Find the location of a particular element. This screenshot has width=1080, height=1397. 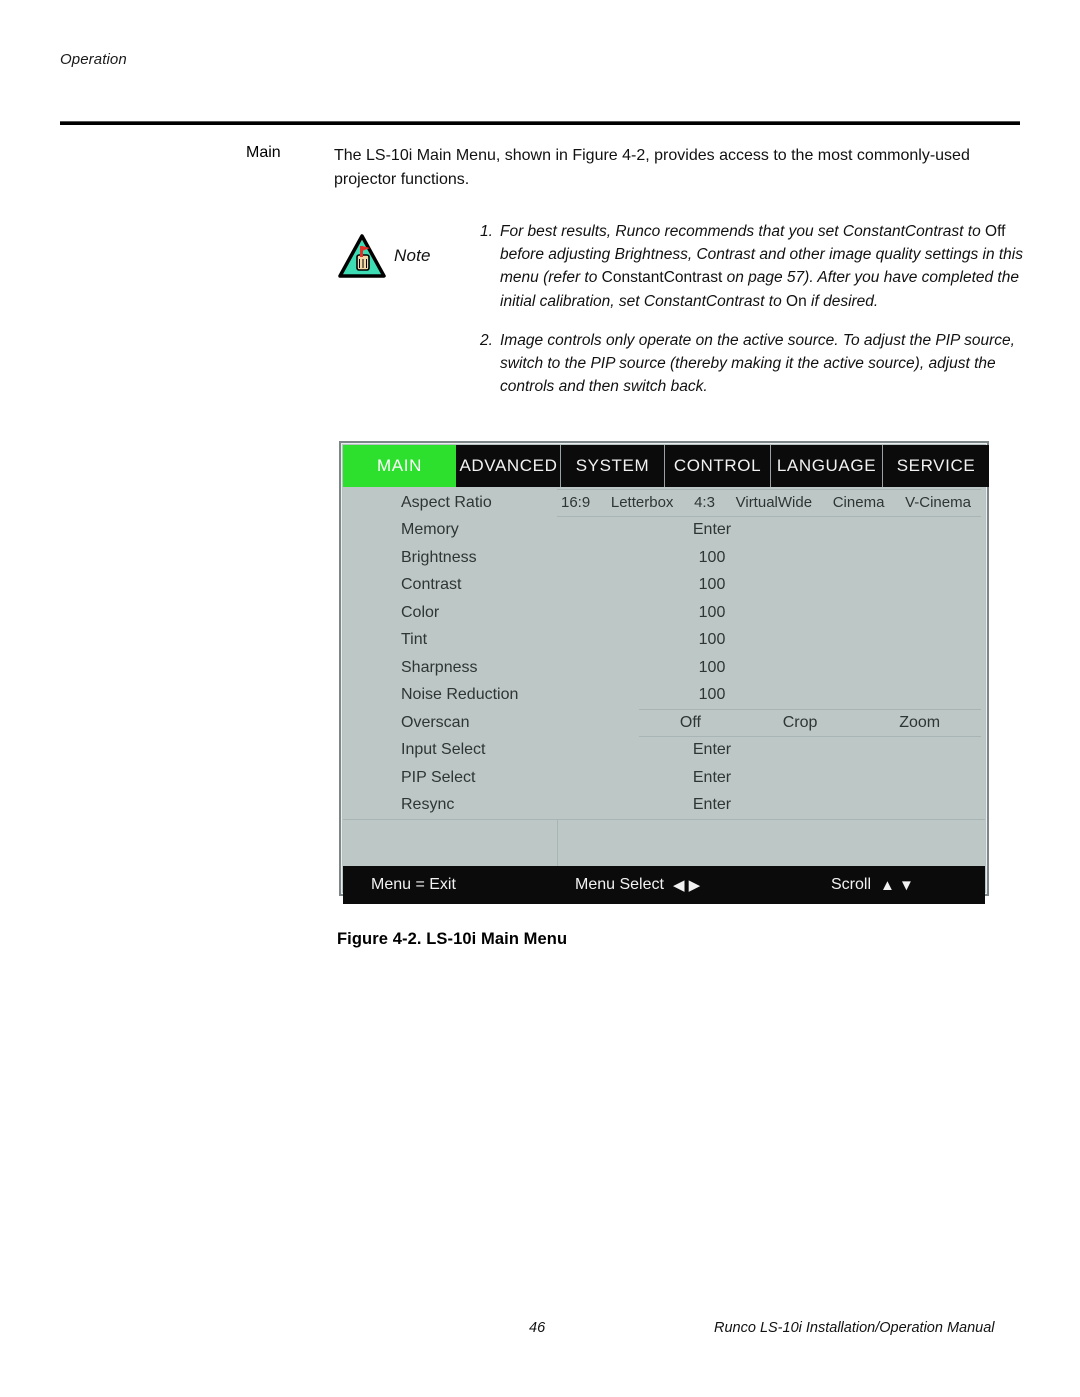

aspect-option-4-3: 4:3 is located at coordinates (704, 502).